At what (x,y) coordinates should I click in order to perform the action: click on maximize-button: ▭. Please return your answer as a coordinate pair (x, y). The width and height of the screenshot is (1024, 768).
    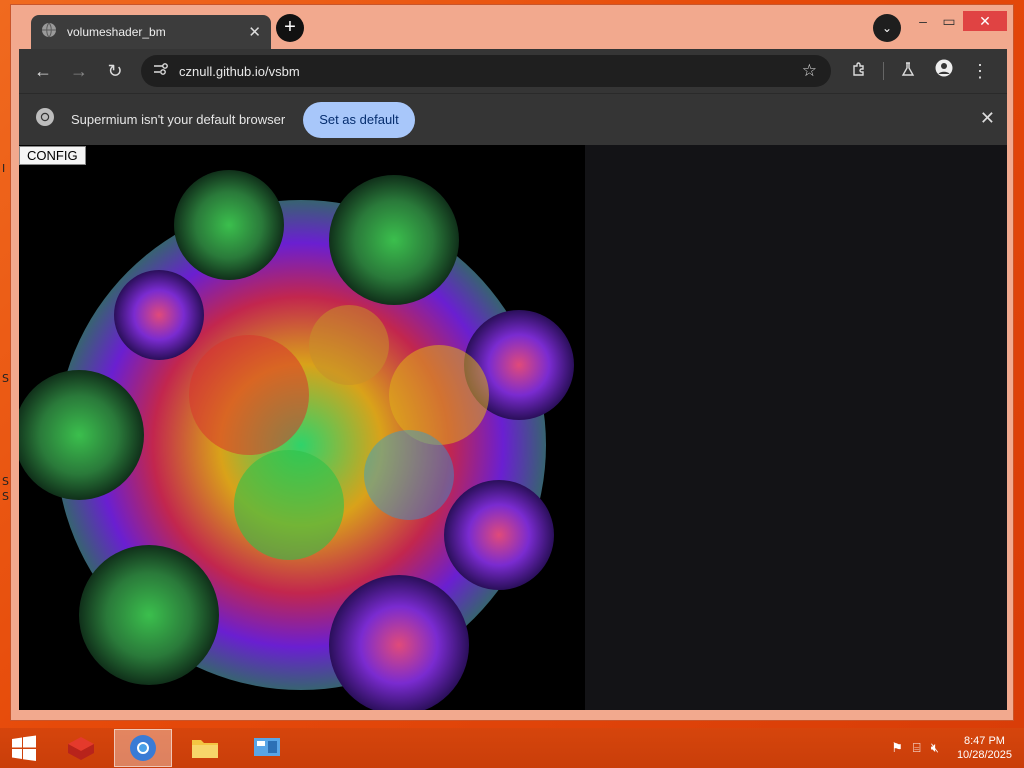
    Looking at the image, I should click on (949, 21).